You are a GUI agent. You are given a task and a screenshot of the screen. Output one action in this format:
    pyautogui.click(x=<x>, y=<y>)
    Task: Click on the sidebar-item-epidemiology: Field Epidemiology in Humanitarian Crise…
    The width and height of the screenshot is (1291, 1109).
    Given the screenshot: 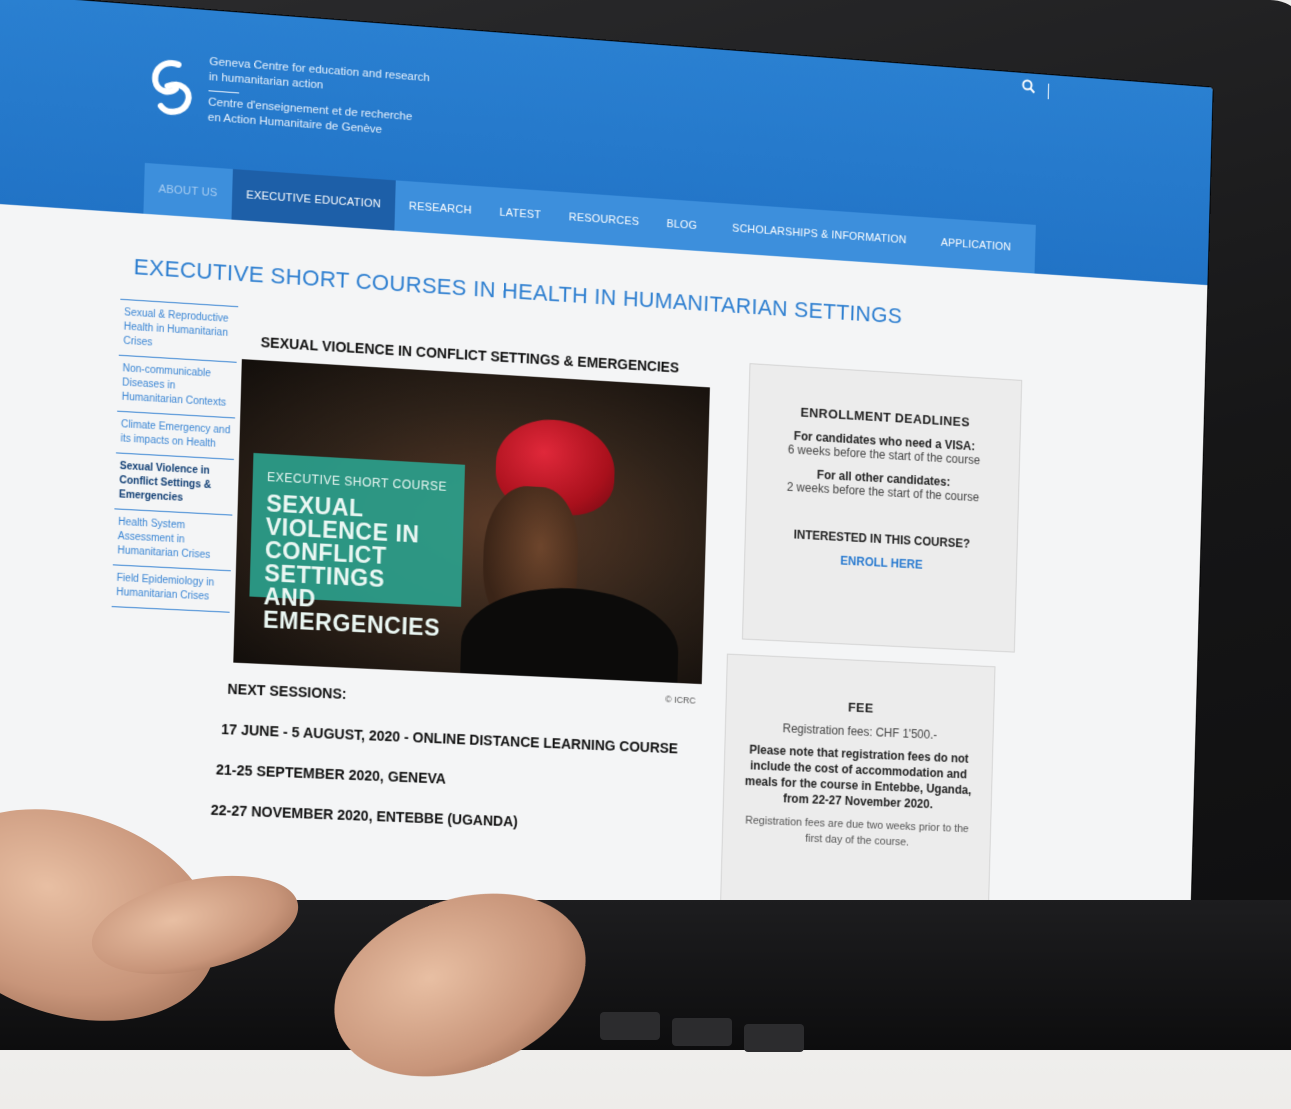 What is the action you would take?
    pyautogui.click(x=171, y=588)
    